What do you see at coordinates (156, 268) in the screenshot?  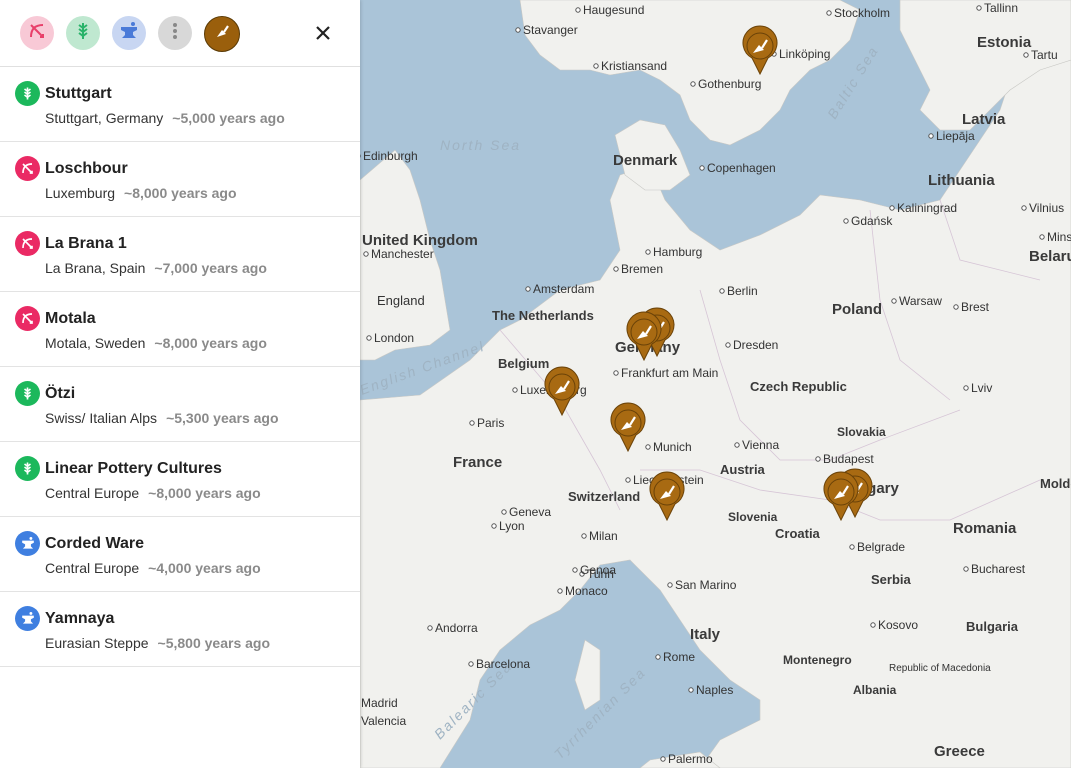 I see `sample-place: La Brana, Spain ~7,000 years ago` at bounding box center [156, 268].